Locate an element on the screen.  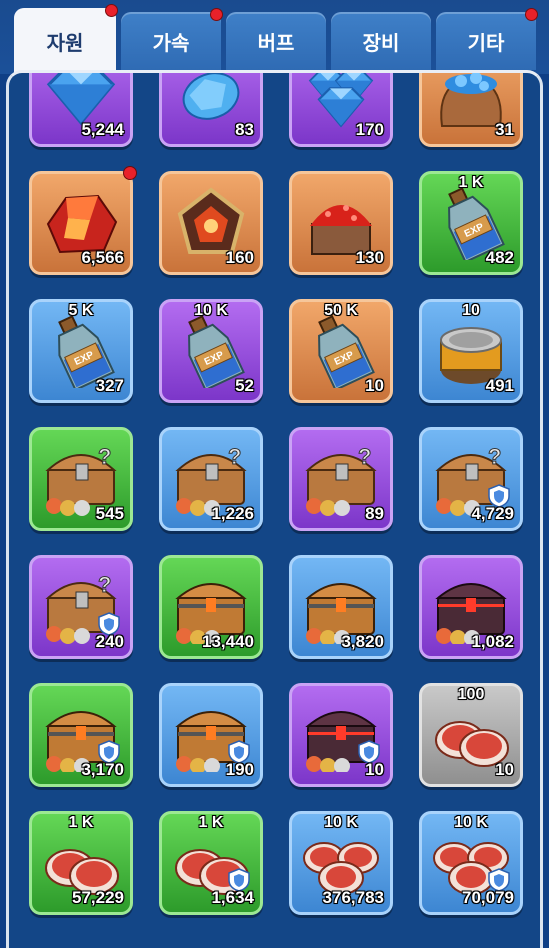
item-slot: 130 is located at coordinates (341, 223).